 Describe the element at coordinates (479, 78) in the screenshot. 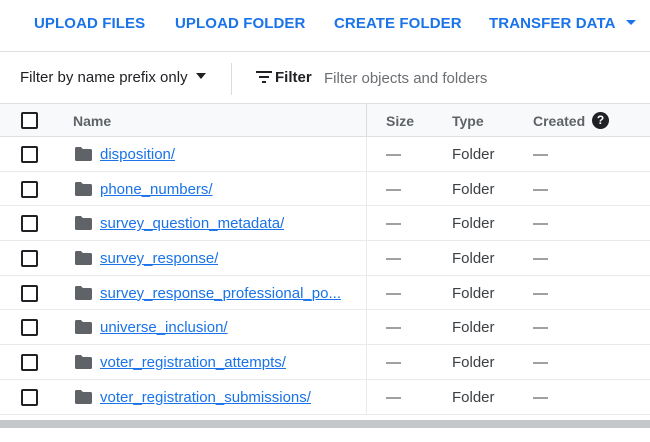

I see `filter-input` at that location.